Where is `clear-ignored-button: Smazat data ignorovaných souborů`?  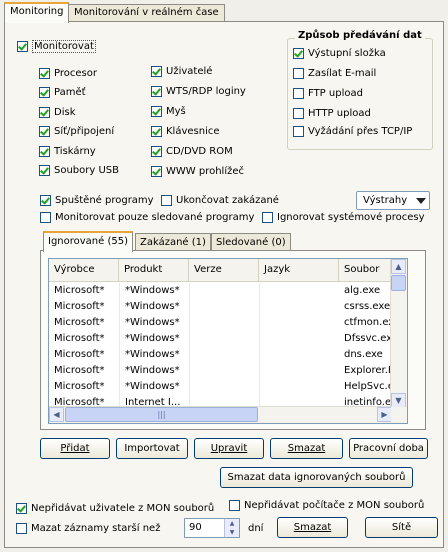
clear-ignored-button: Smazat data ignorovaných souborů is located at coordinates (316, 477).